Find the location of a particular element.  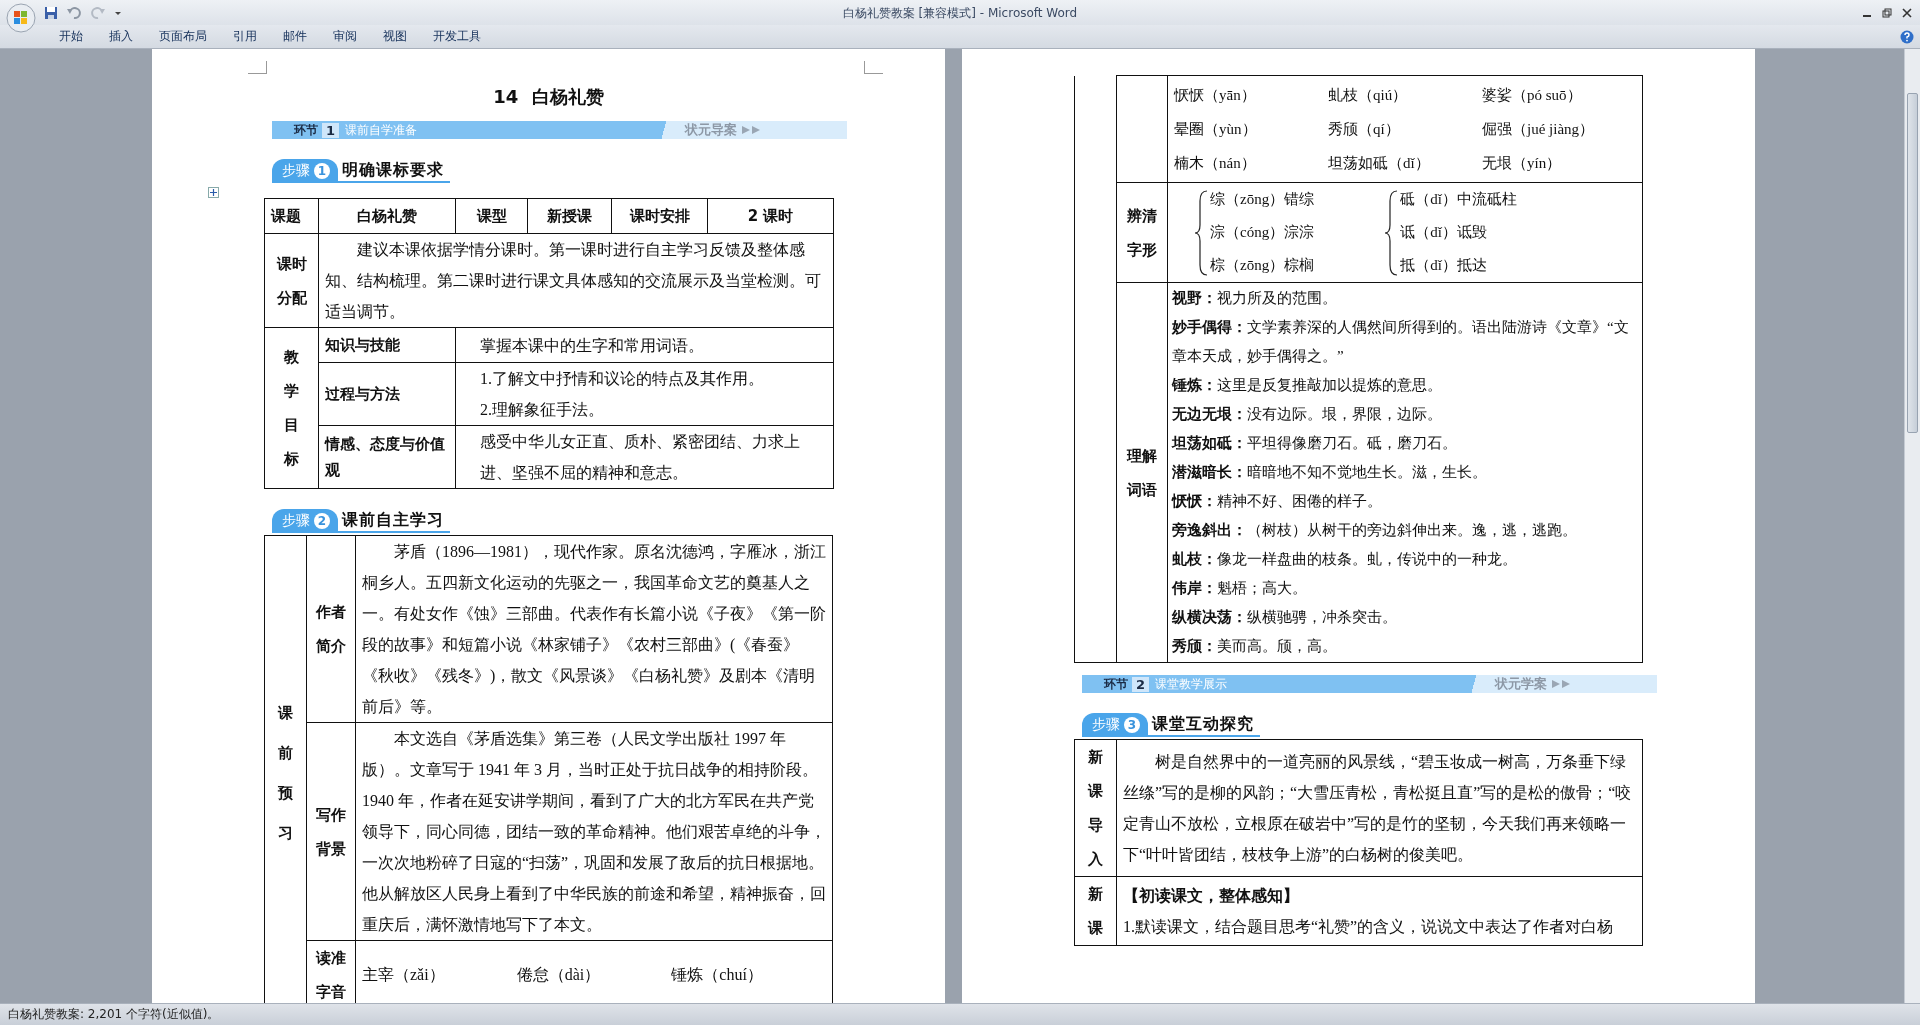

term-definition: 视野：视力所及的范围。 is located at coordinates (1255, 298).